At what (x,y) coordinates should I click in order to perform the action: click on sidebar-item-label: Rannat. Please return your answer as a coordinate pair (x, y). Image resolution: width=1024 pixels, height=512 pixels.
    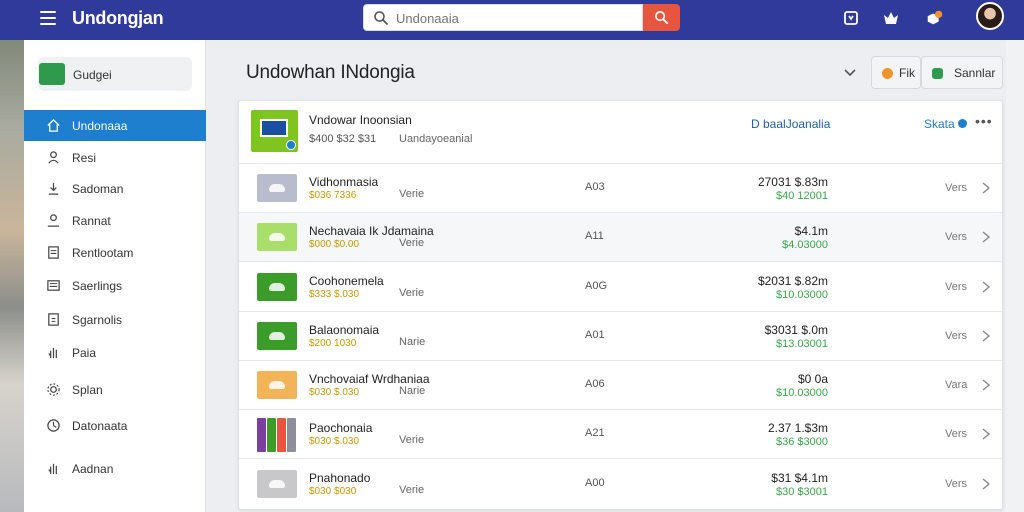
    Looking at the image, I should click on (91, 221).